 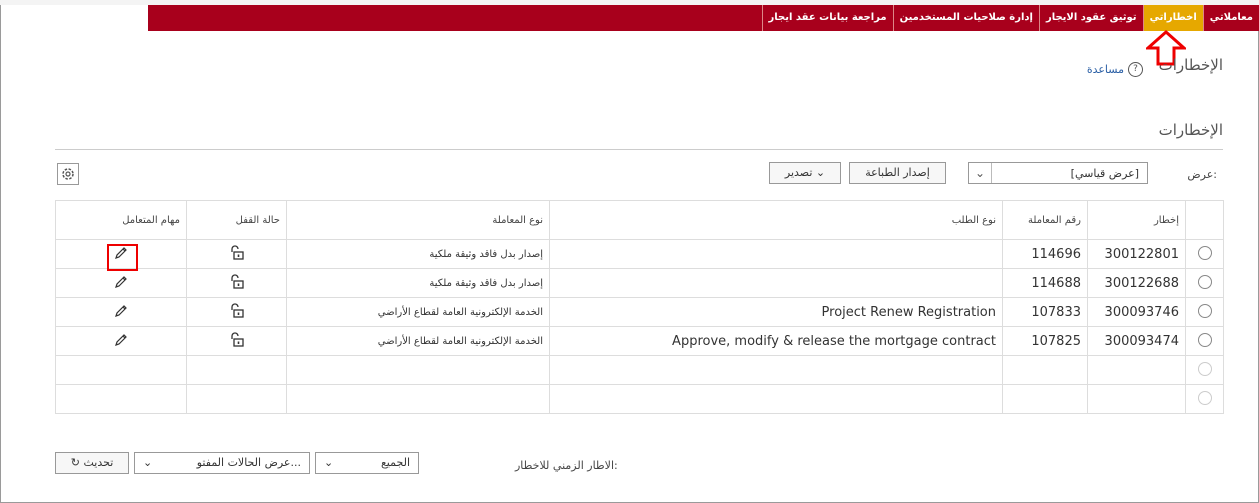 I want to click on nav-tab-user-permissions: إدارة صلاحيات المستخدمين, so click(x=965, y=18).